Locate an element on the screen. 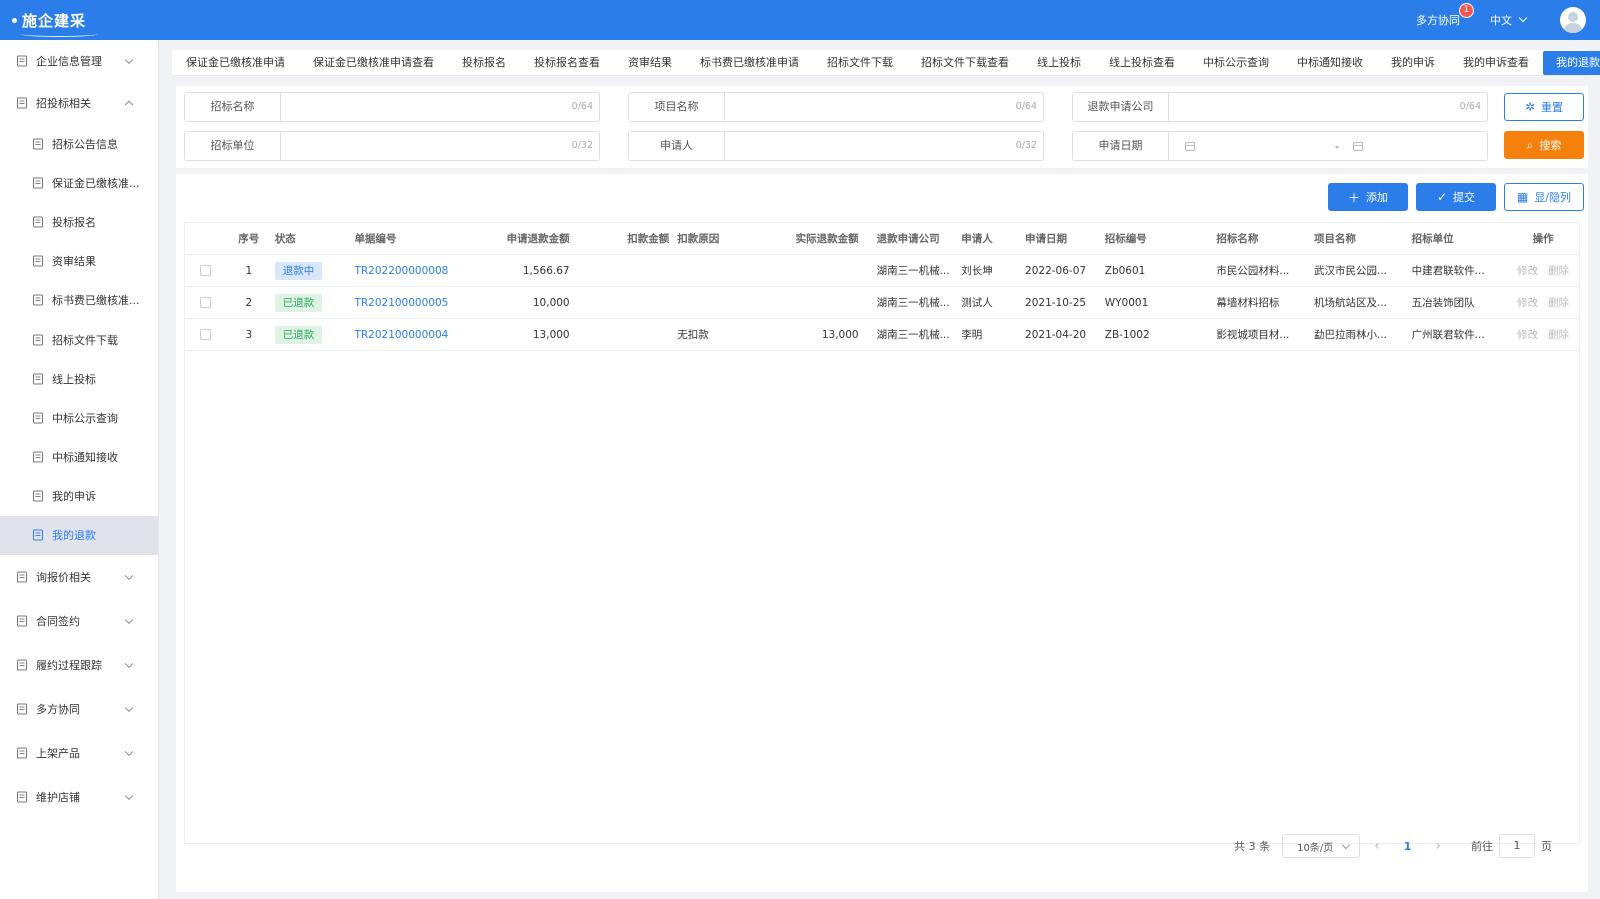 The height and width of the screenshot is (899, 1600). toggle-columns-button: ▦ 显/隐列 is located at coordinates (1544, 197).